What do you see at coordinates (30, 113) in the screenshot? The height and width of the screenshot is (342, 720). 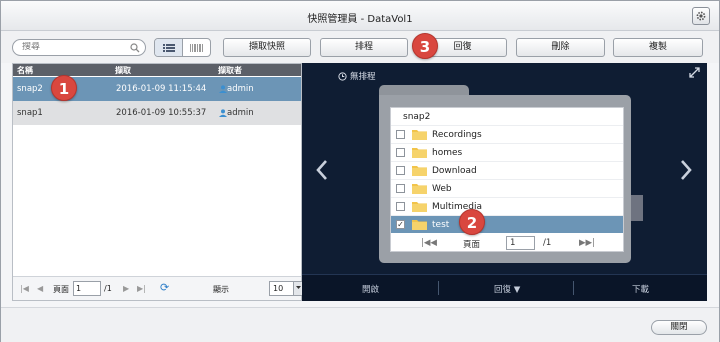 I see `snapshot-name: snap1` at bounding box center [30, 113].